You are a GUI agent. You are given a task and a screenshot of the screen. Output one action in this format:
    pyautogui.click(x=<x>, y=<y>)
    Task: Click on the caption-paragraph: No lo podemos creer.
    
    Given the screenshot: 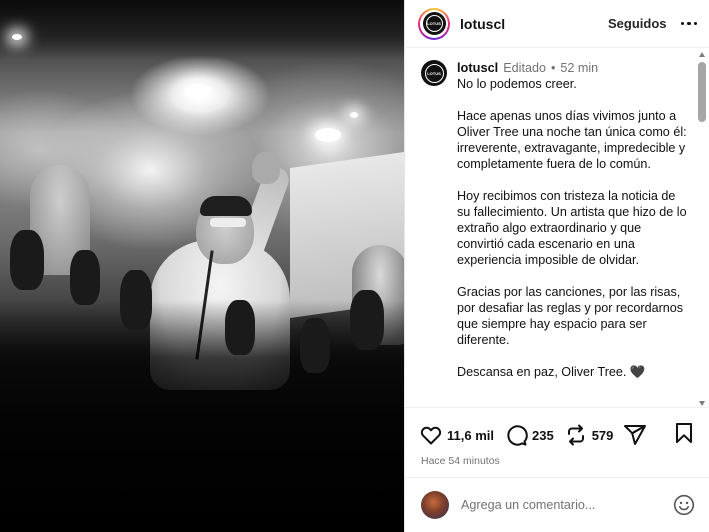 What is the action you would take?
    pyautogui.click(x=517, y=84)
    